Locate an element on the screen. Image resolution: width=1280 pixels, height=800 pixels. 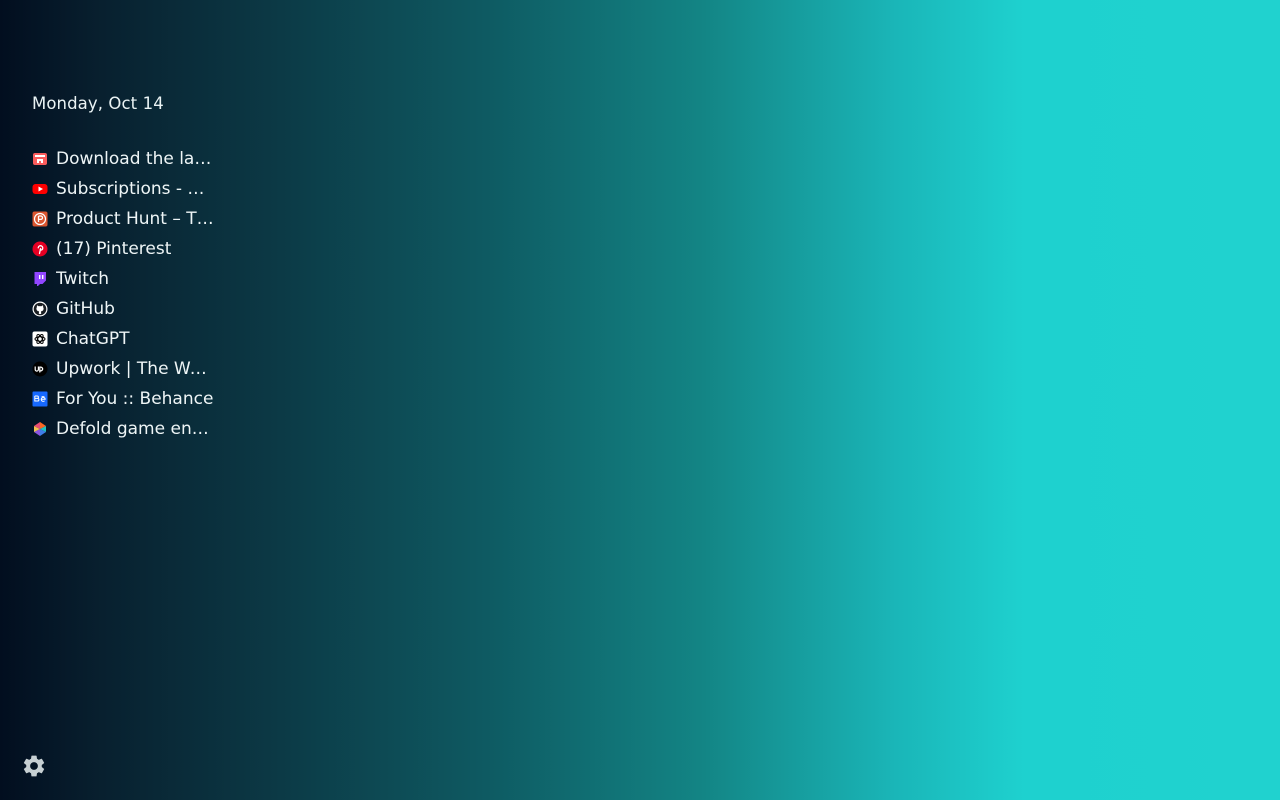
bookmark-item: ChatGPT is located at coordinates (124, 339).